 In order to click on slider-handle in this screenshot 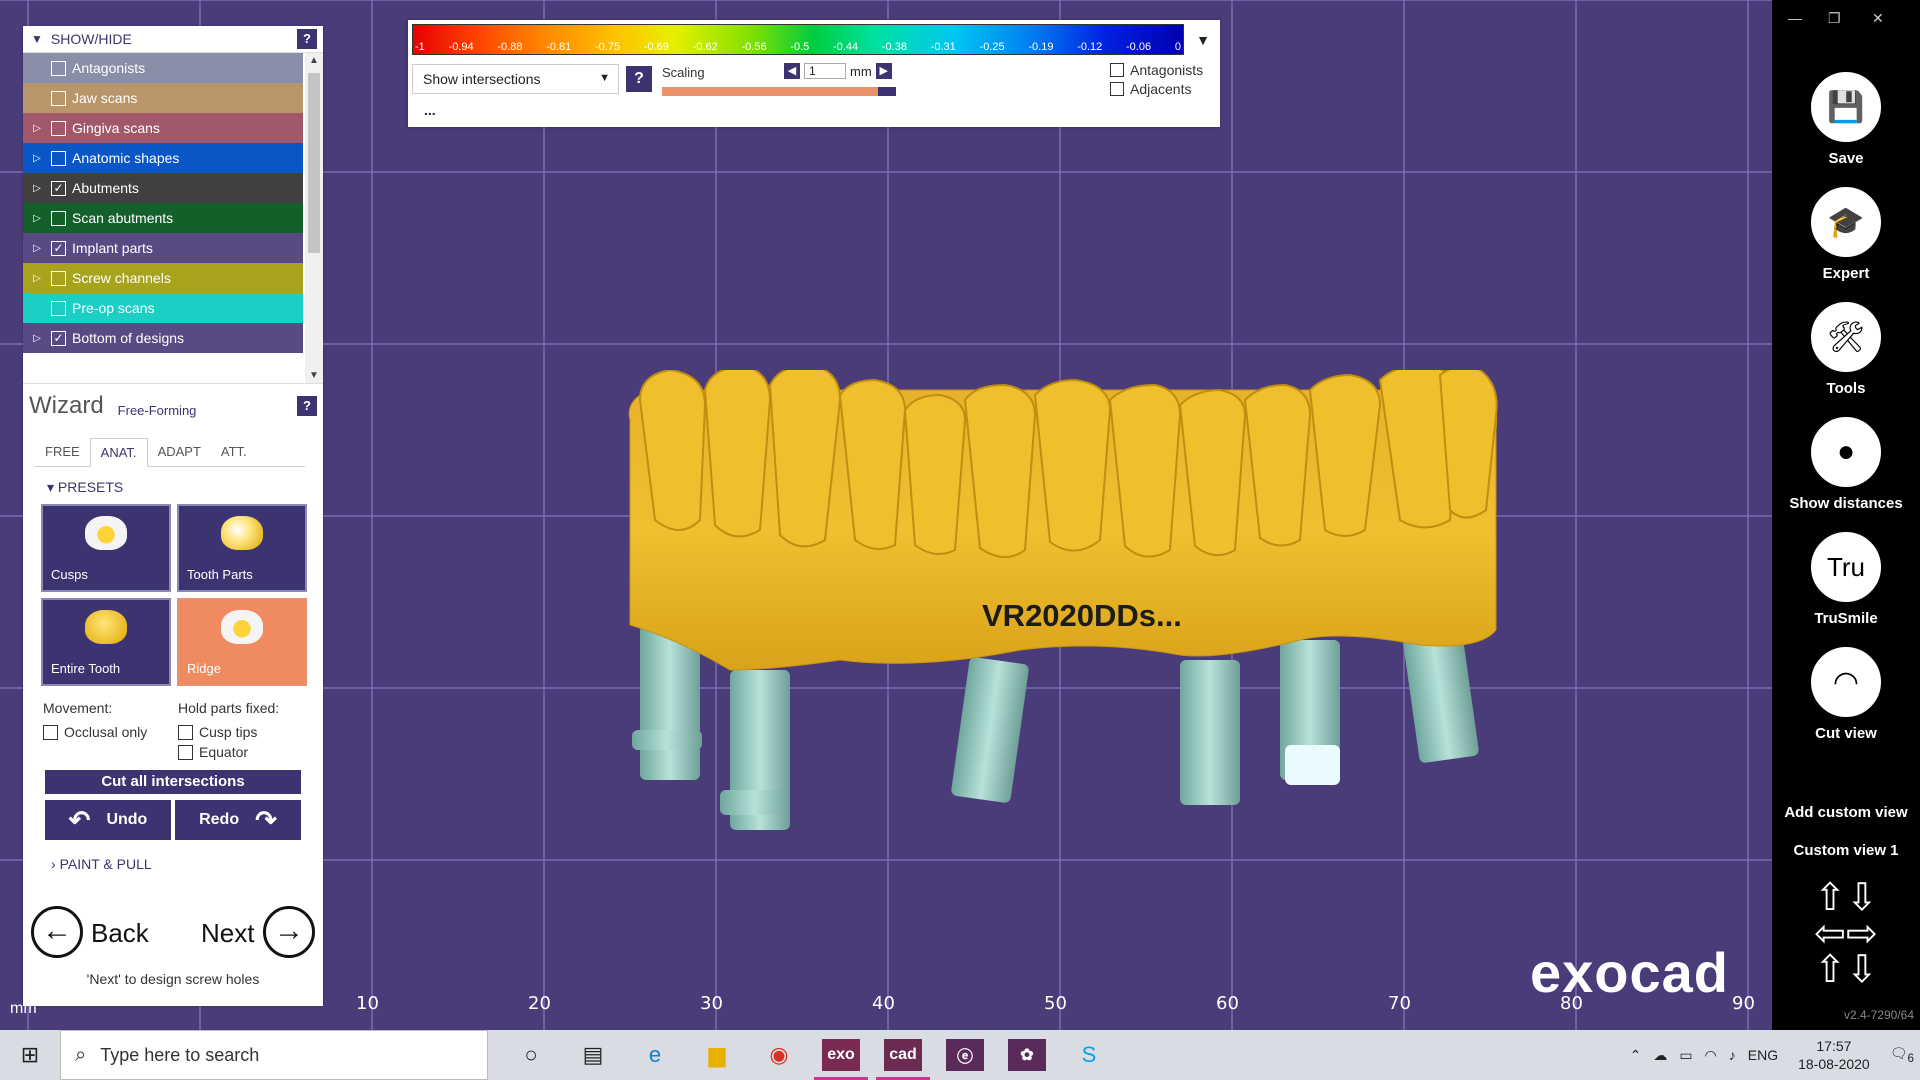, I will do `click(887, 91)`.